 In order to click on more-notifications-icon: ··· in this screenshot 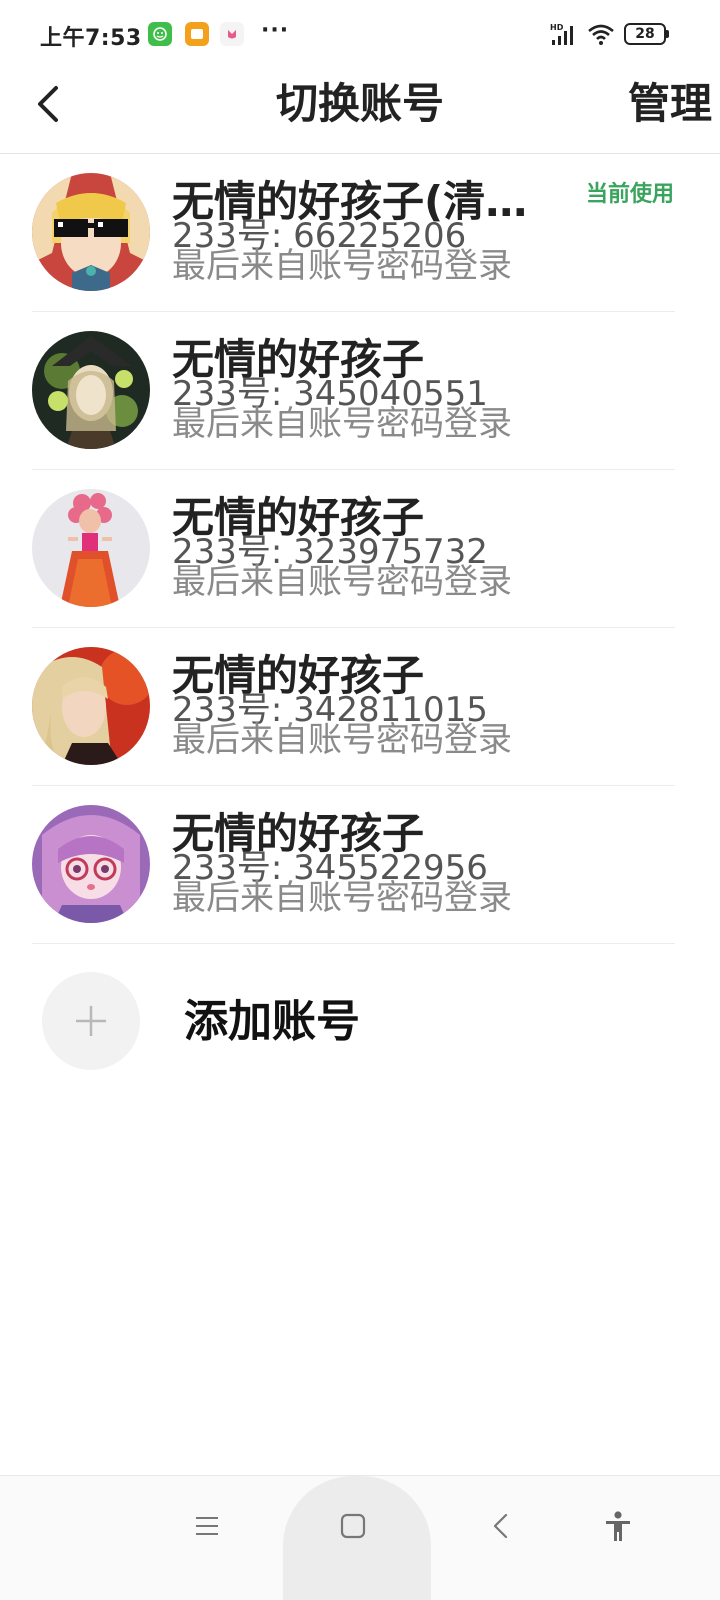, I will do `click(275, 30)`.